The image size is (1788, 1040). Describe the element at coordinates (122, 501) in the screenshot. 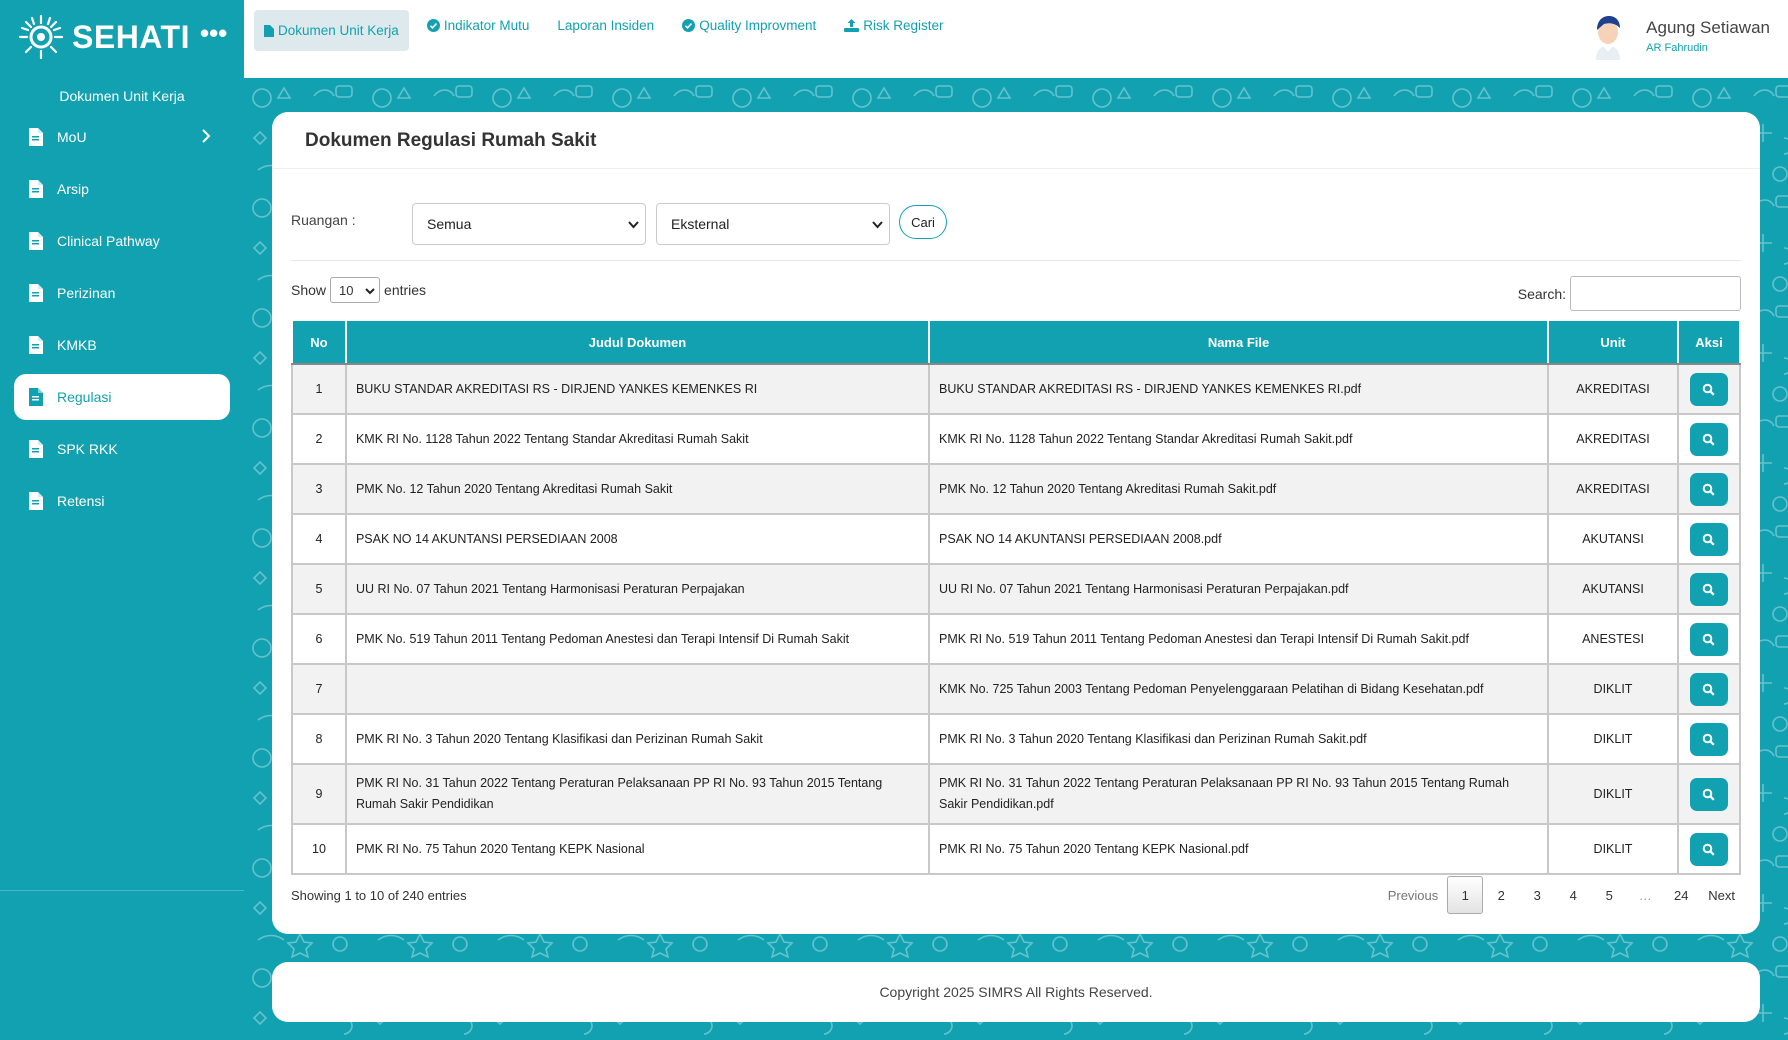

I see `sidebar-item-retensi: Retensi` at that location.